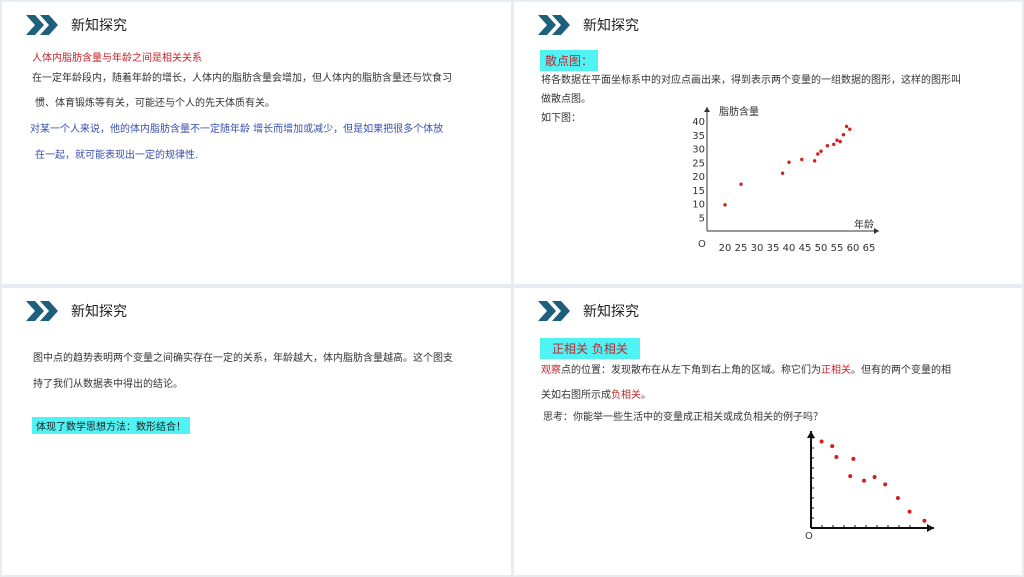 The height and width of the screenshot is (577, 1024). I want to click on x-tick-label: 25, so click(741, 248).